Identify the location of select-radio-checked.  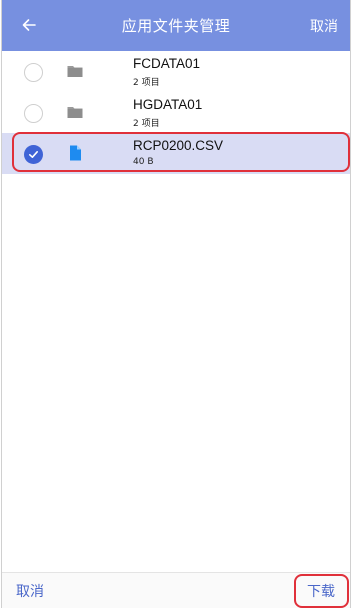
(33, 154).